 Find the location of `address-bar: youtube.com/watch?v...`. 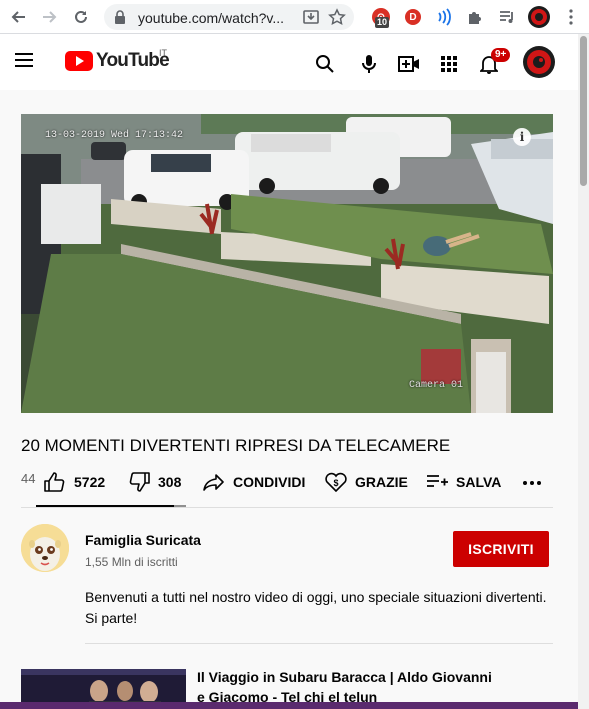

address-bar: youtube.com/watch?v... is located at coordinates (229, 17).